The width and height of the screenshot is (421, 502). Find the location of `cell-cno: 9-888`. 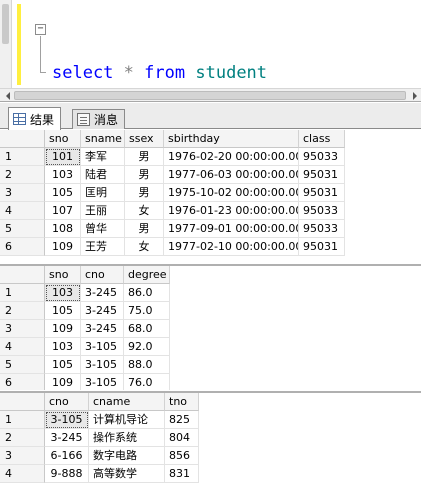

cell-cno: 9-888 is located at coordinates (67, 474).